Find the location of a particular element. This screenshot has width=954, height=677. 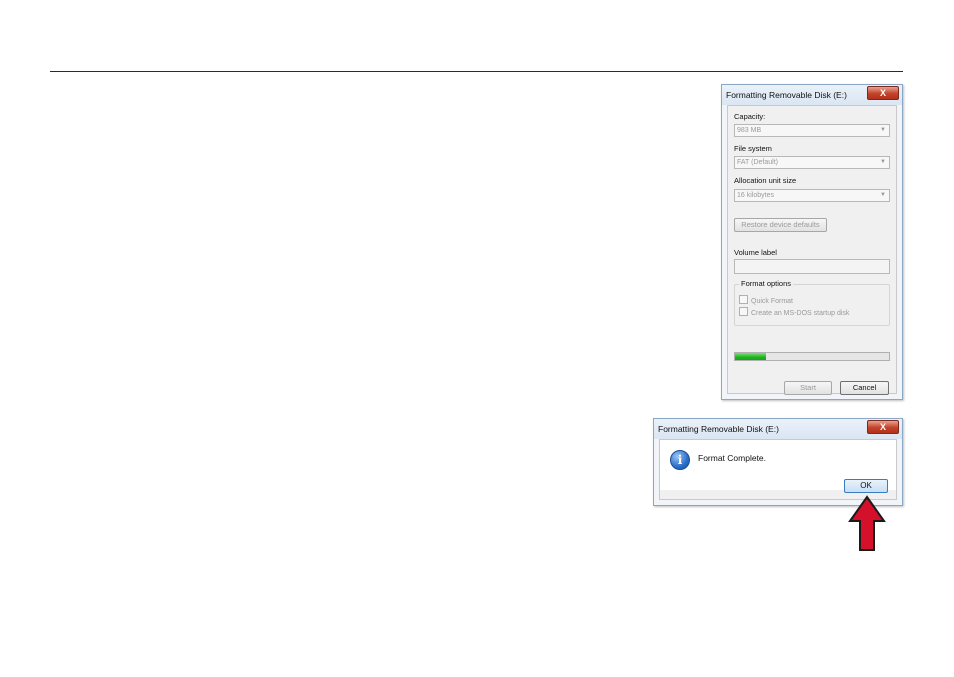

file-system-value: FAT (Default) is located at coordinates (757, 162).